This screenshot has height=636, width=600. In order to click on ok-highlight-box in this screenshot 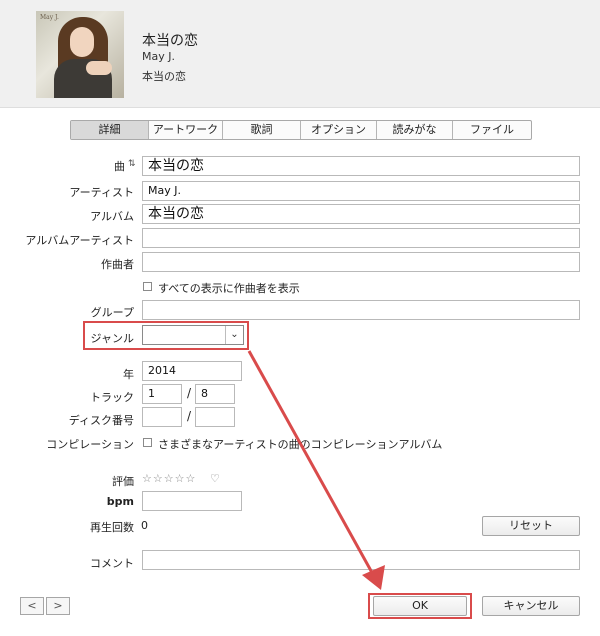, I will do `click(420, 606)`.